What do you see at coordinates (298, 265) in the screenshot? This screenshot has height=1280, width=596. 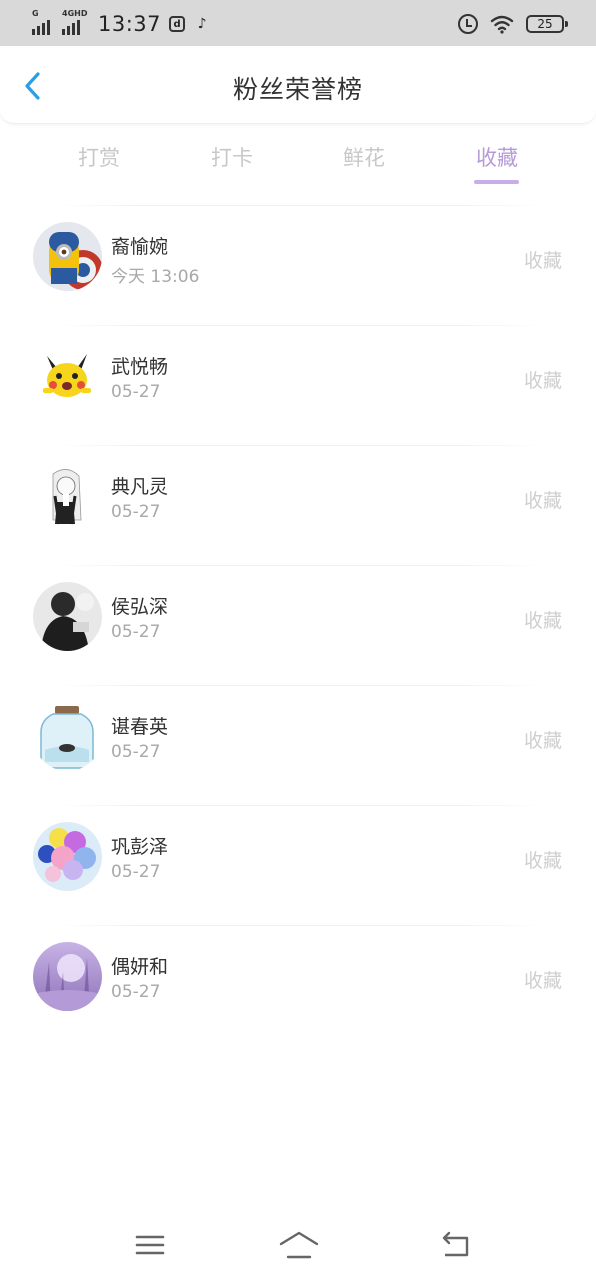 I see `list-item: 裔愉婉 今天 13:06 收藏` at bounding box center [298, 265].